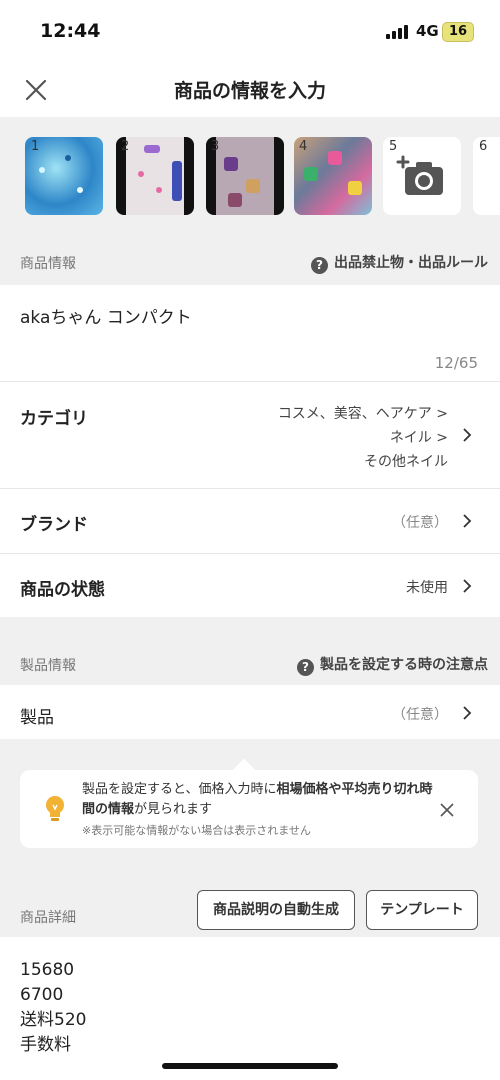 This screenshot has width=500, height=1080. What do you see at coordinates (54, 419) in the screenshot?
I see `category-label: カテゴリ` at bounding box center [54, 419].